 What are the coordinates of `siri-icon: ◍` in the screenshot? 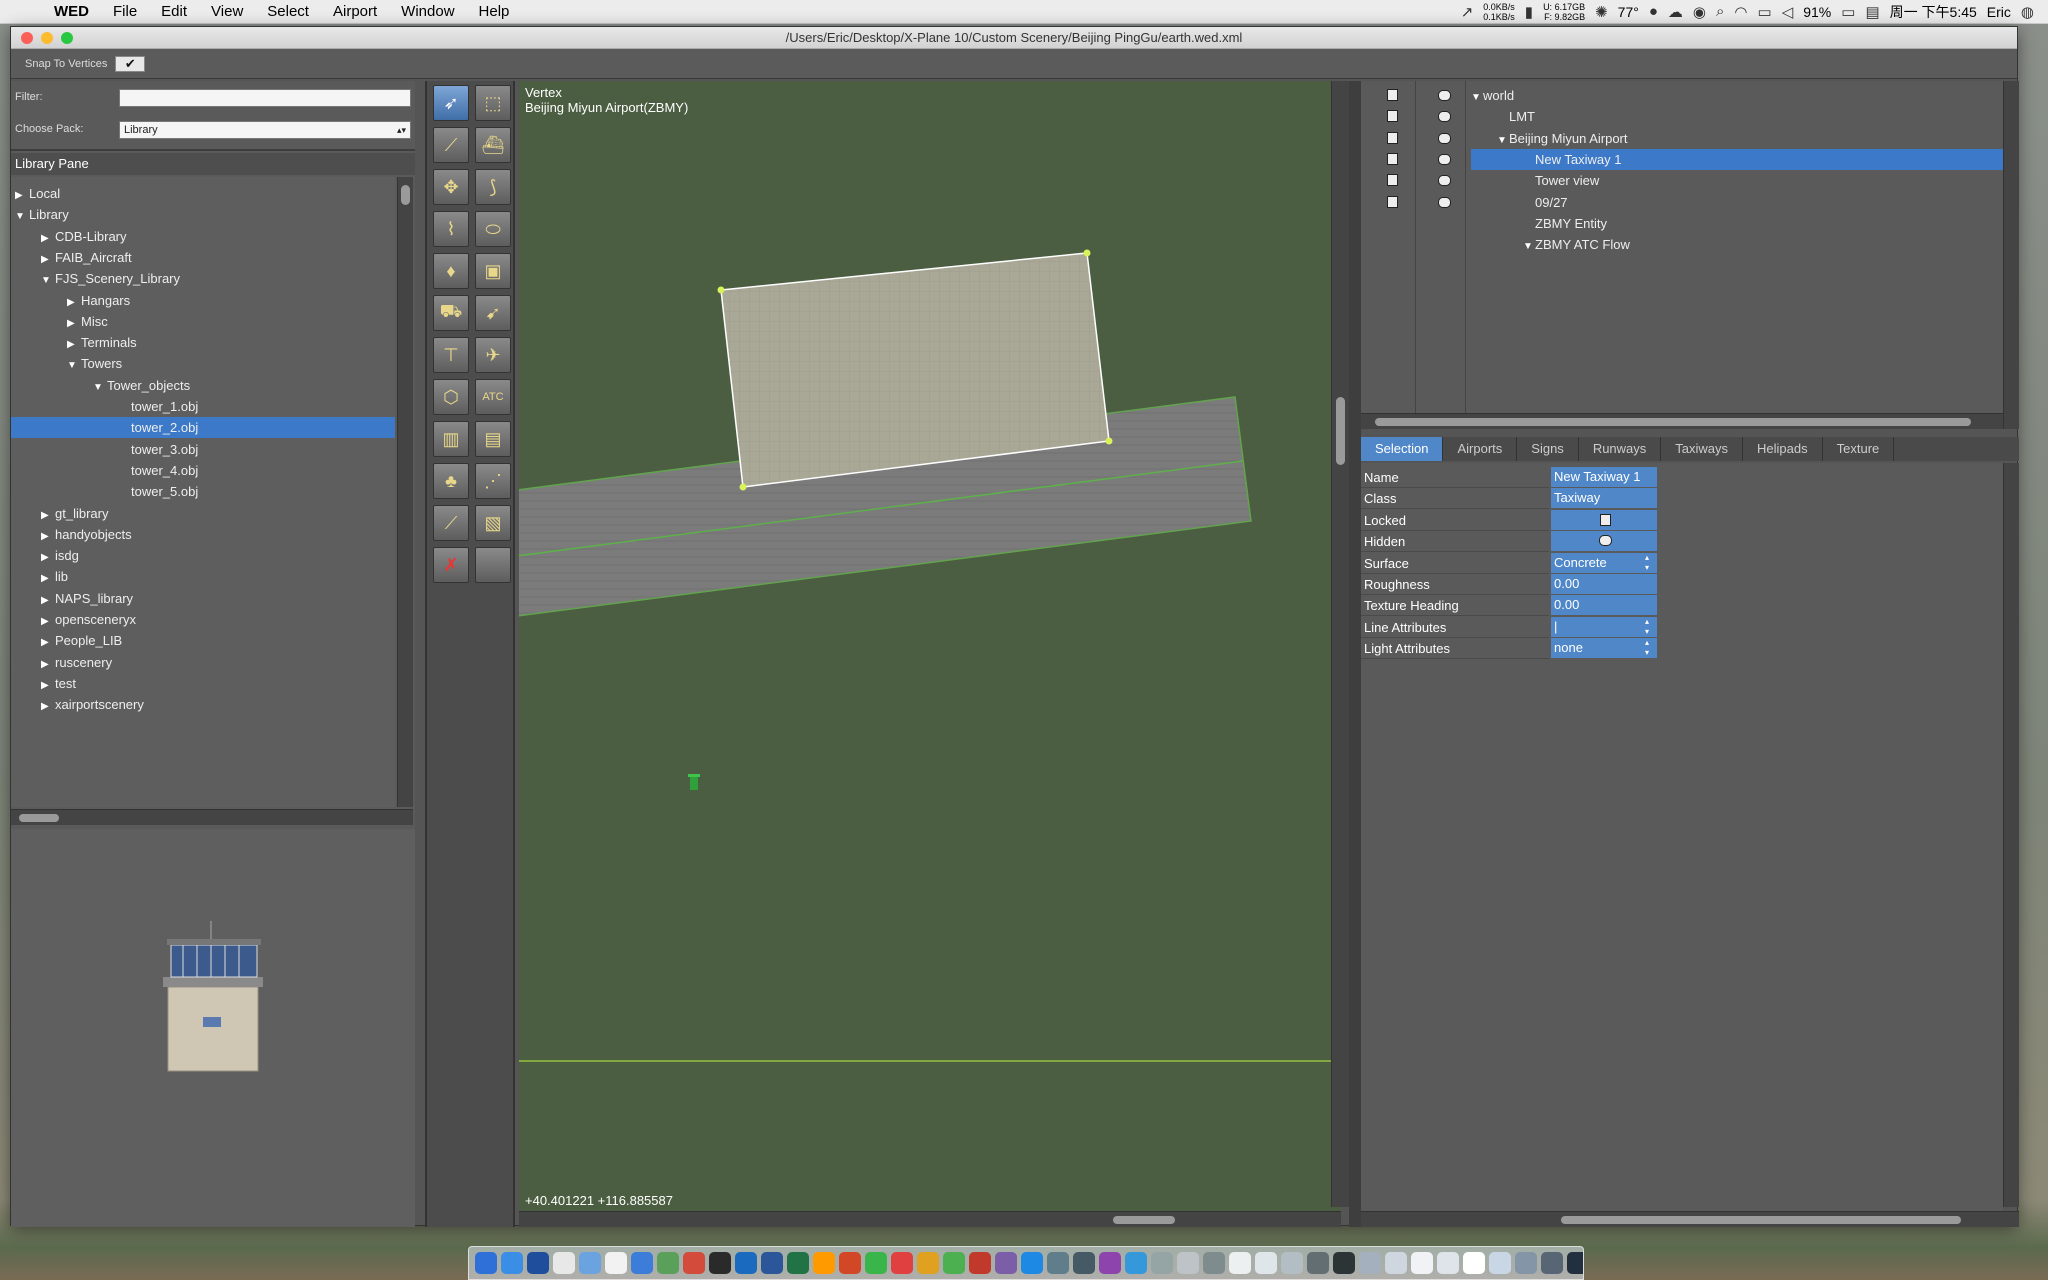 It's located at (2027, 12).